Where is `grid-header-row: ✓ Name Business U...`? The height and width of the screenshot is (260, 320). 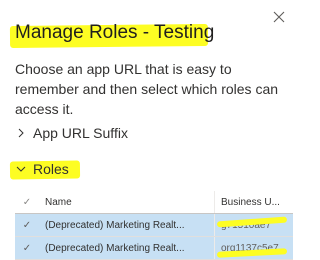
grid-header-row: ✓ Name Business U... is located at coordinates (154, 202).